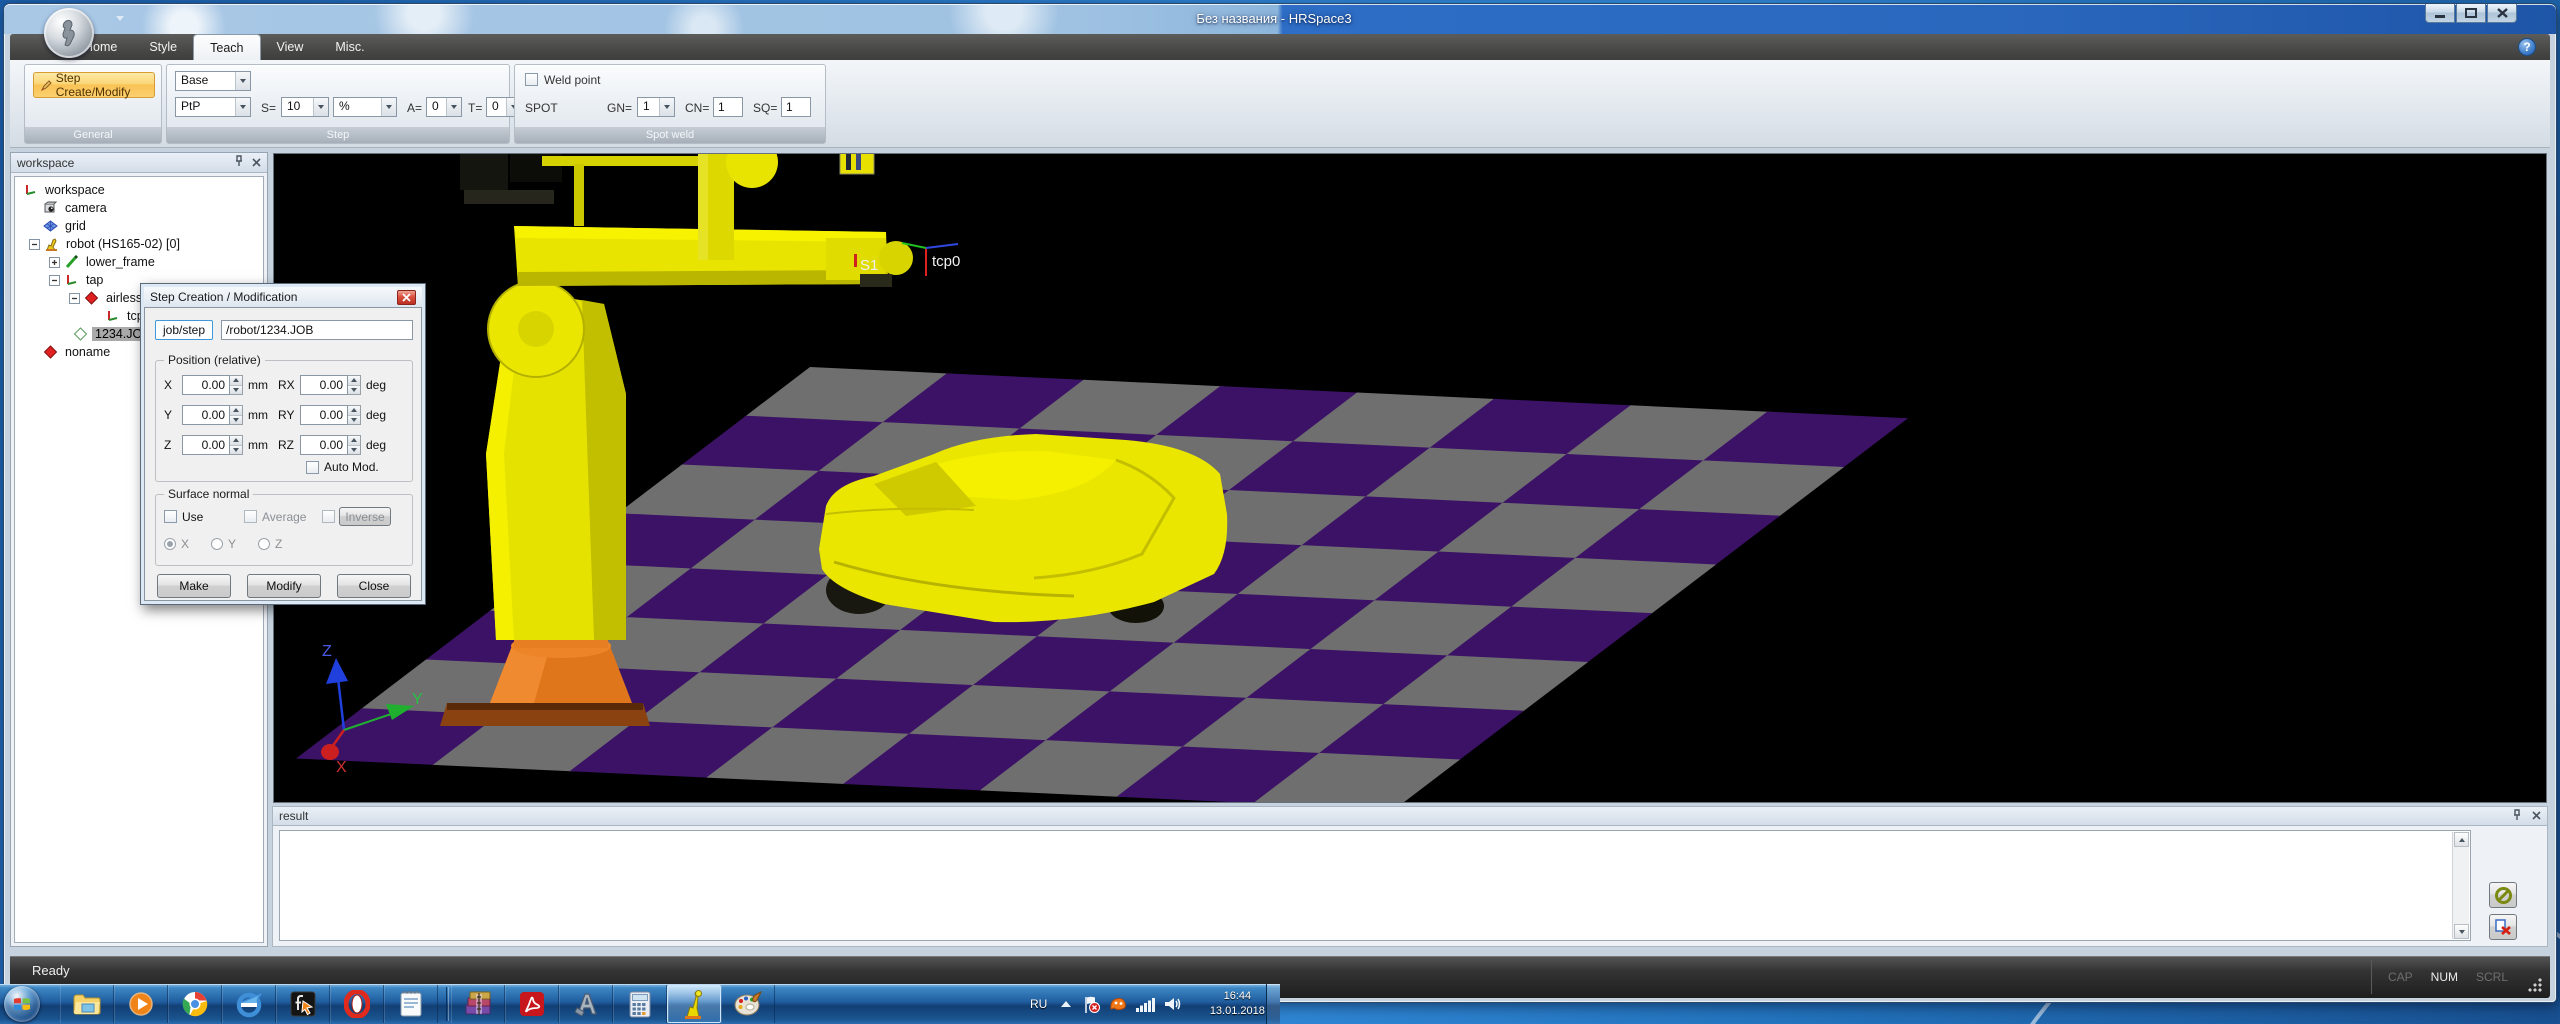 The image size is (2560, 1024). I want to click on tray-expand-icon, so click(1066, 1004).